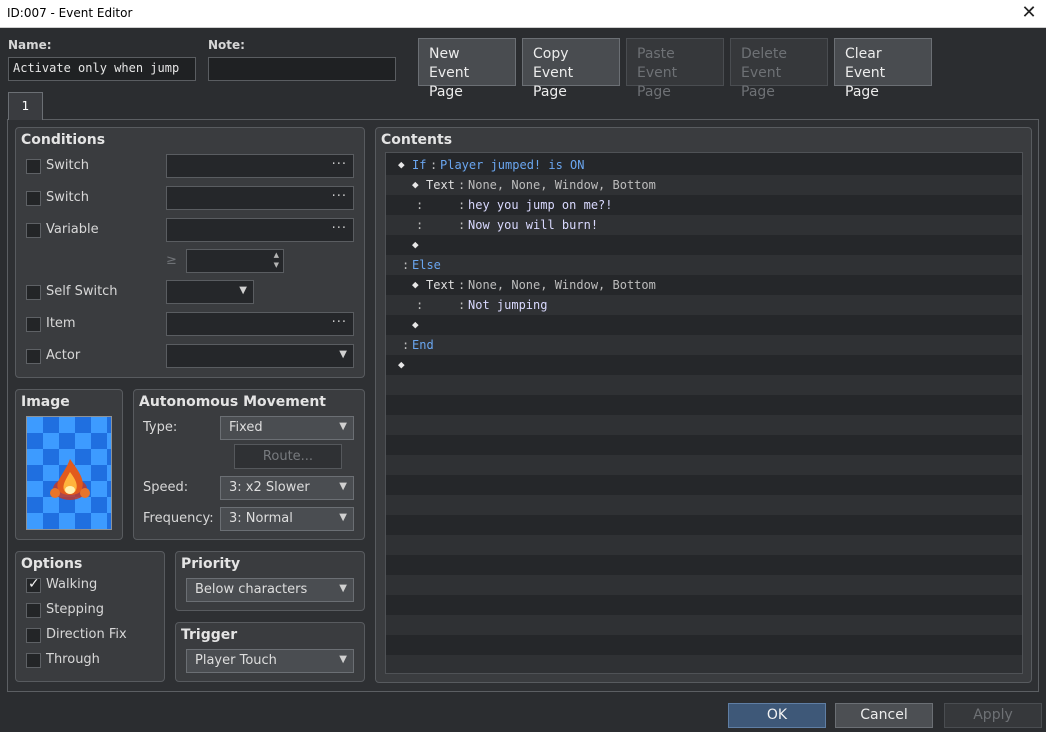 Image resolution: width=1046 pixels, height=732 pixels. Describe the element at coordinates (302, 69) in the screenshot. I see `note-input` at that location.